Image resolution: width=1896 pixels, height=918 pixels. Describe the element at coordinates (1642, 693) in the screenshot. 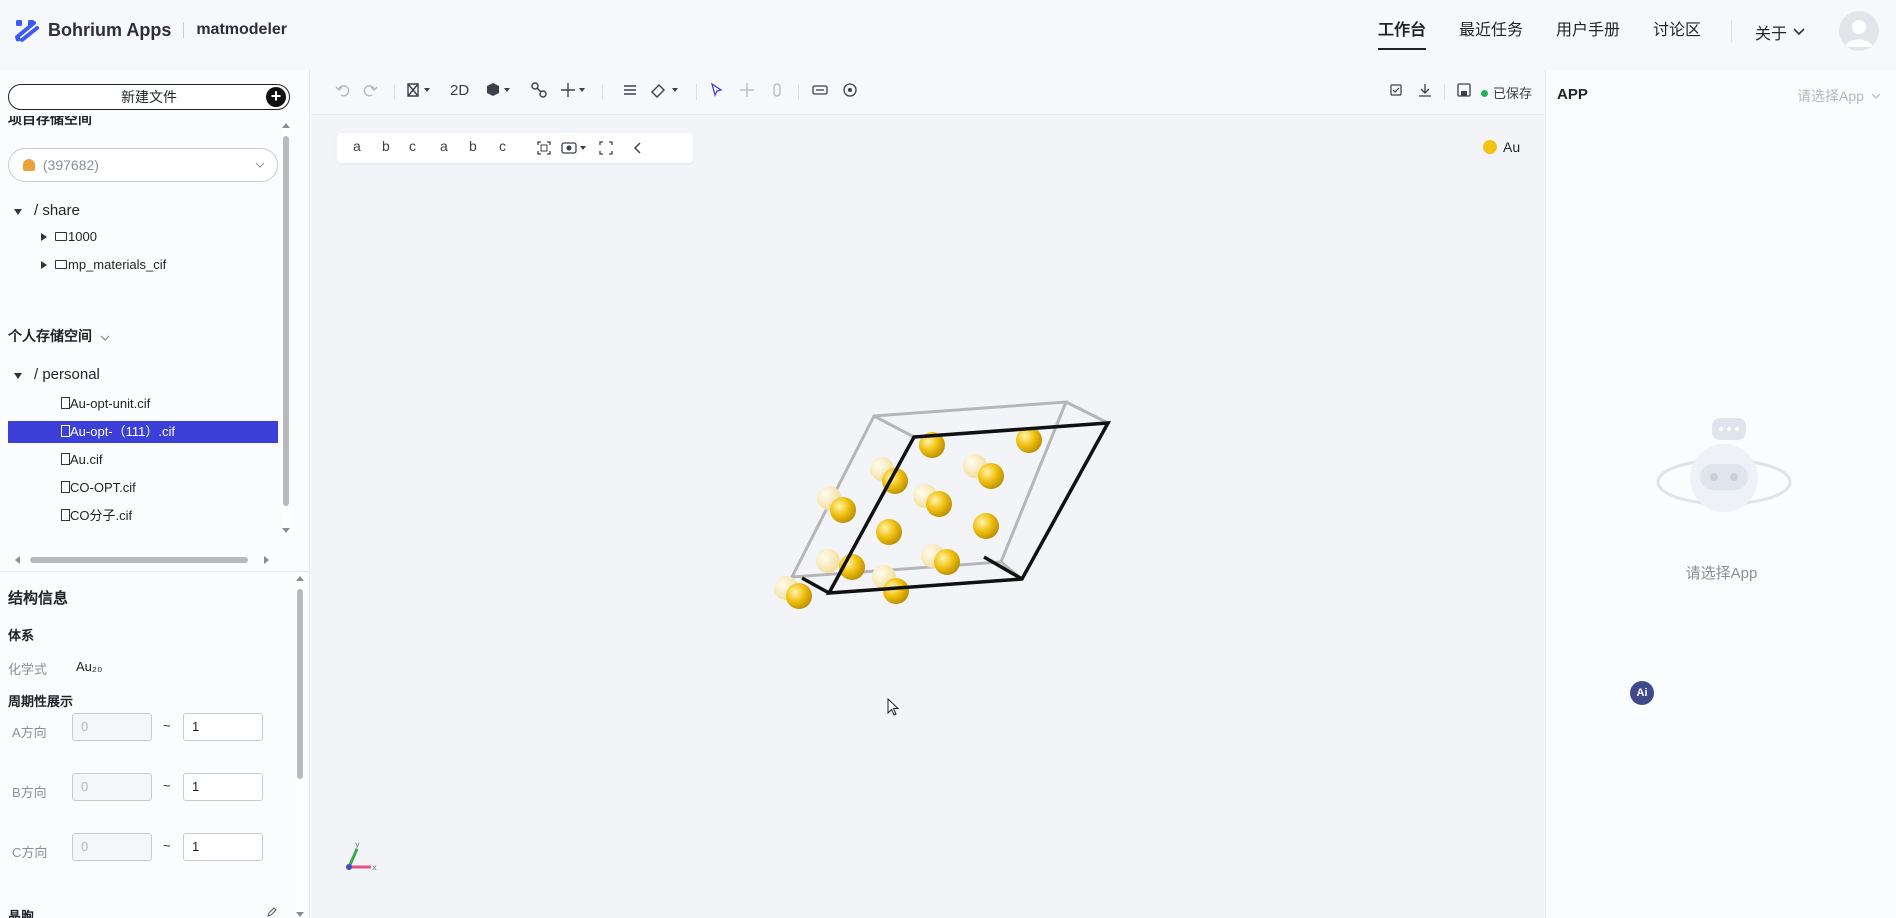

I see `ai-assistant-button: Ai` at that location.